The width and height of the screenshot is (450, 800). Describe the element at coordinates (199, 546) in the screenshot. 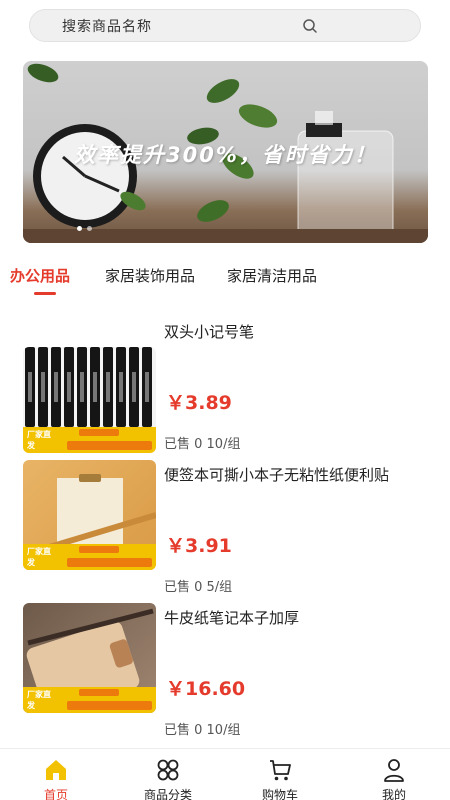

I see `product-price: ￥3.91` at that location.